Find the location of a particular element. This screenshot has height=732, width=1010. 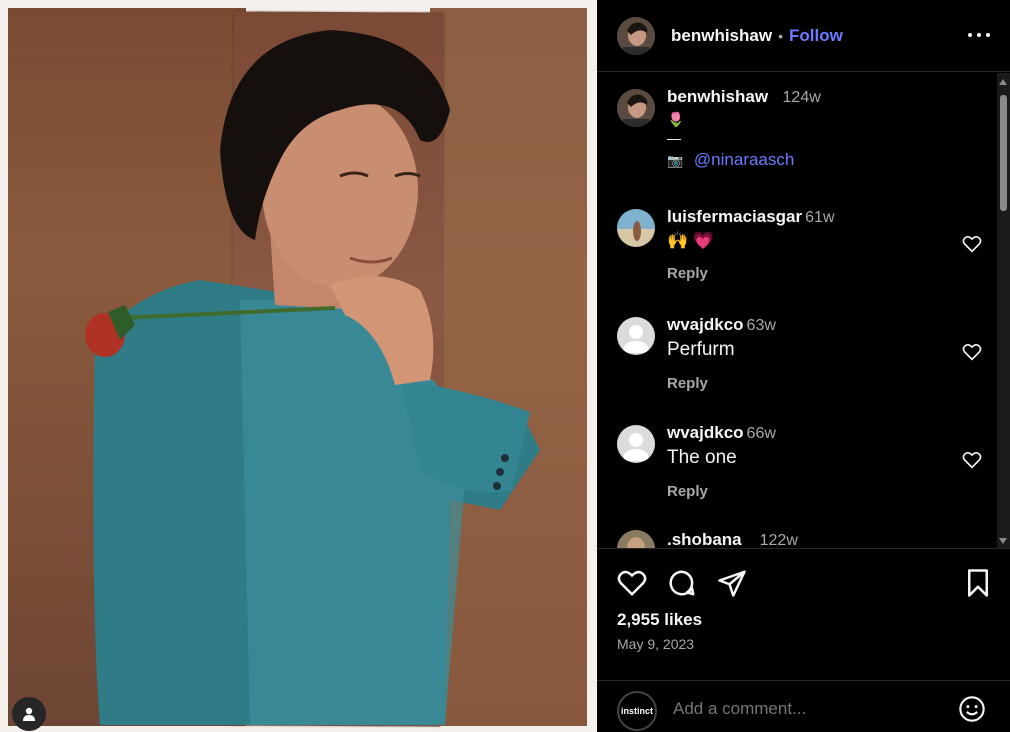

post-actions: 2,955 likes May 9, 2023 instinct is located at coordinates (803, 640).